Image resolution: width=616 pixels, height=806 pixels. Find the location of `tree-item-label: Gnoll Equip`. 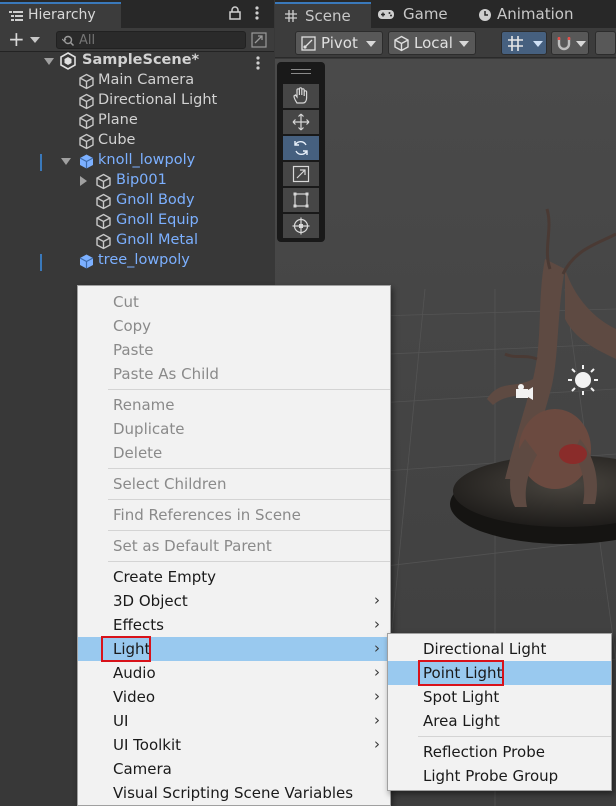

tree-item-label: Gnoll Equip is located at coordinates (157, 220).